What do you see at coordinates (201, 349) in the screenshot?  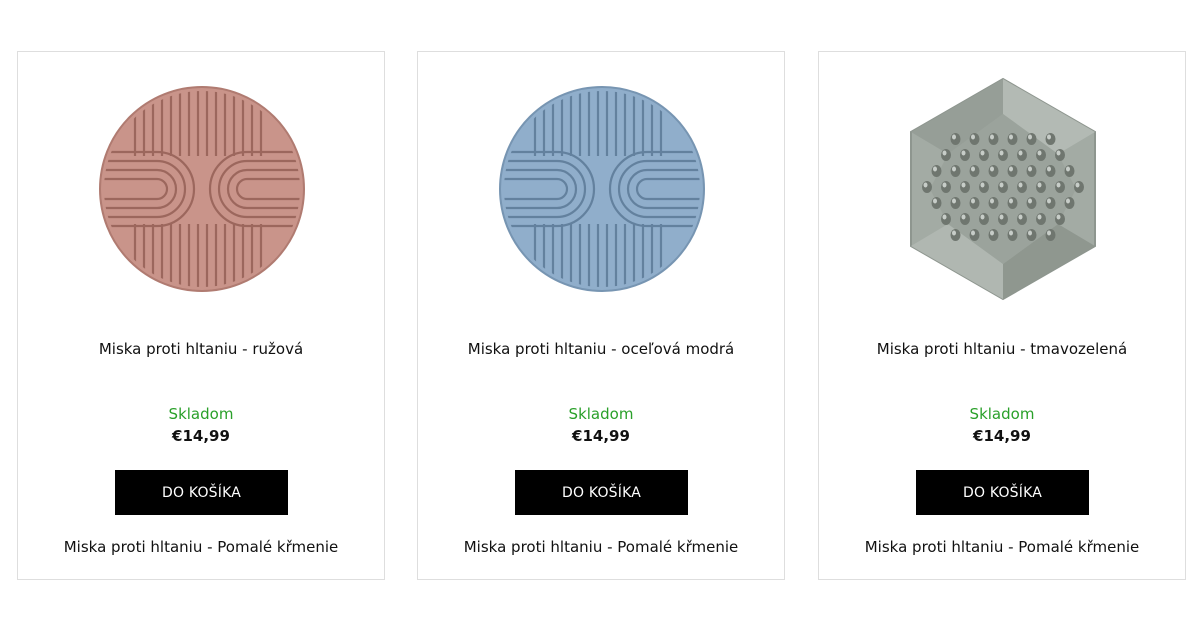 I see `product-title: Miska proti hltaniu - ružová` at bounding box center [201, 349].